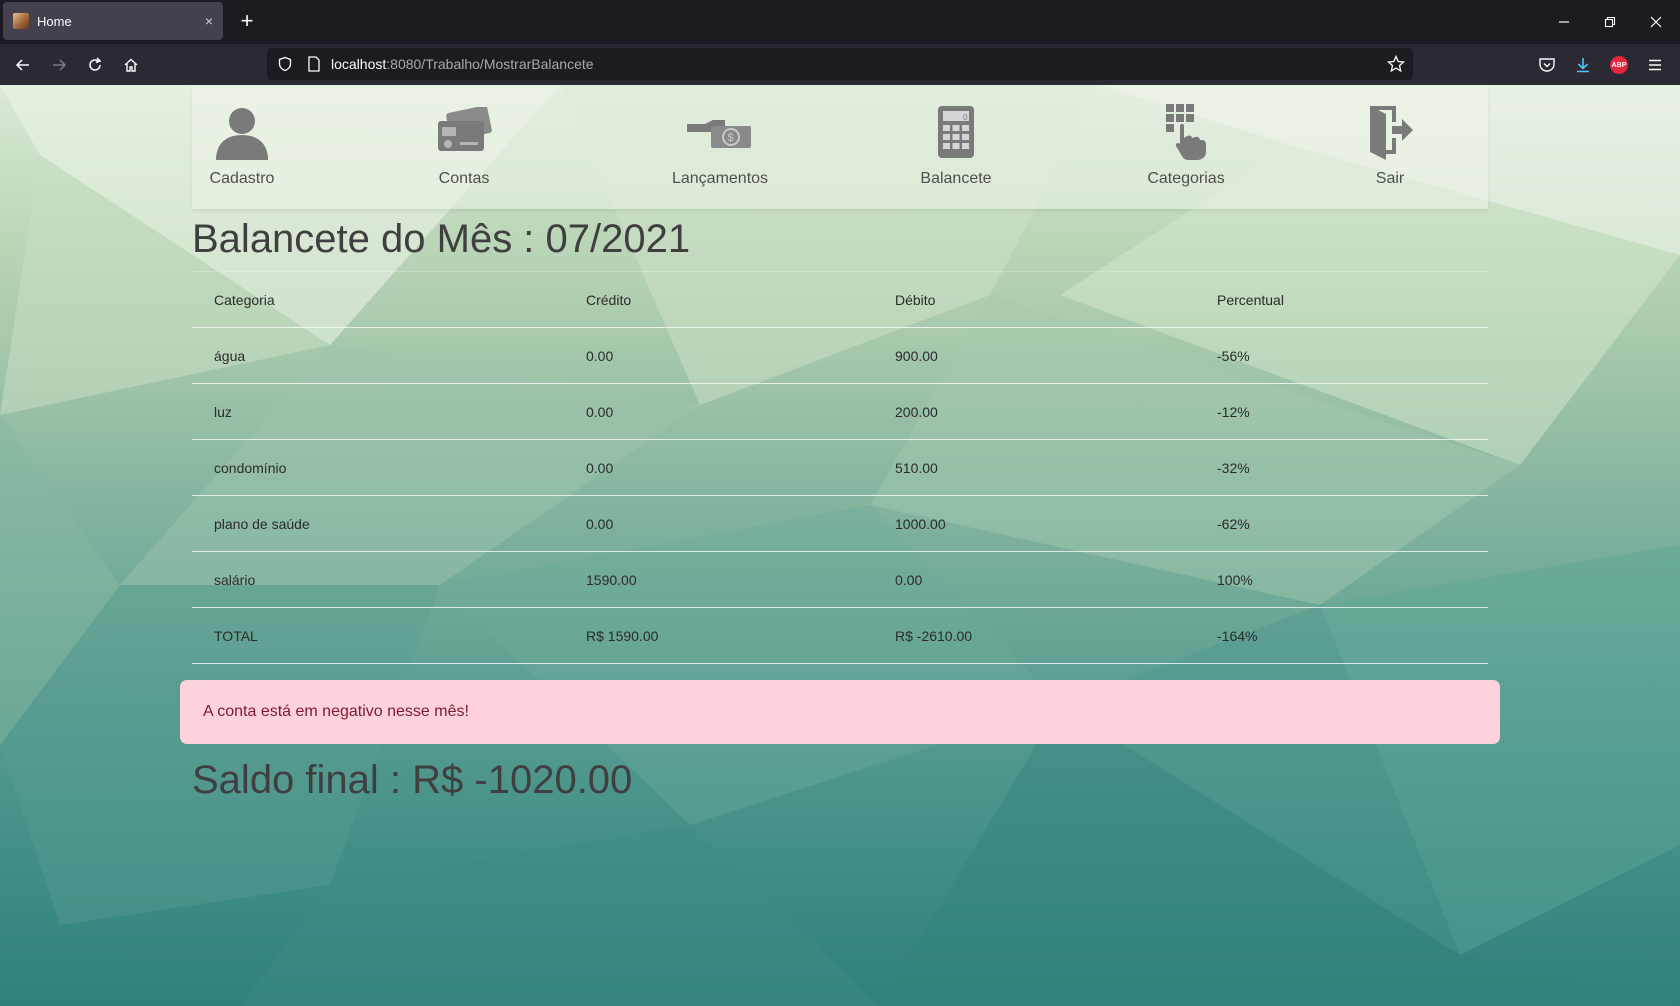 The width and height of the screenshot is (1680, 1006). What do you see at coordinates (1186, 132) in the screenshot?
I see `keypad-touch-icon` at bounding box center [1186, 132].